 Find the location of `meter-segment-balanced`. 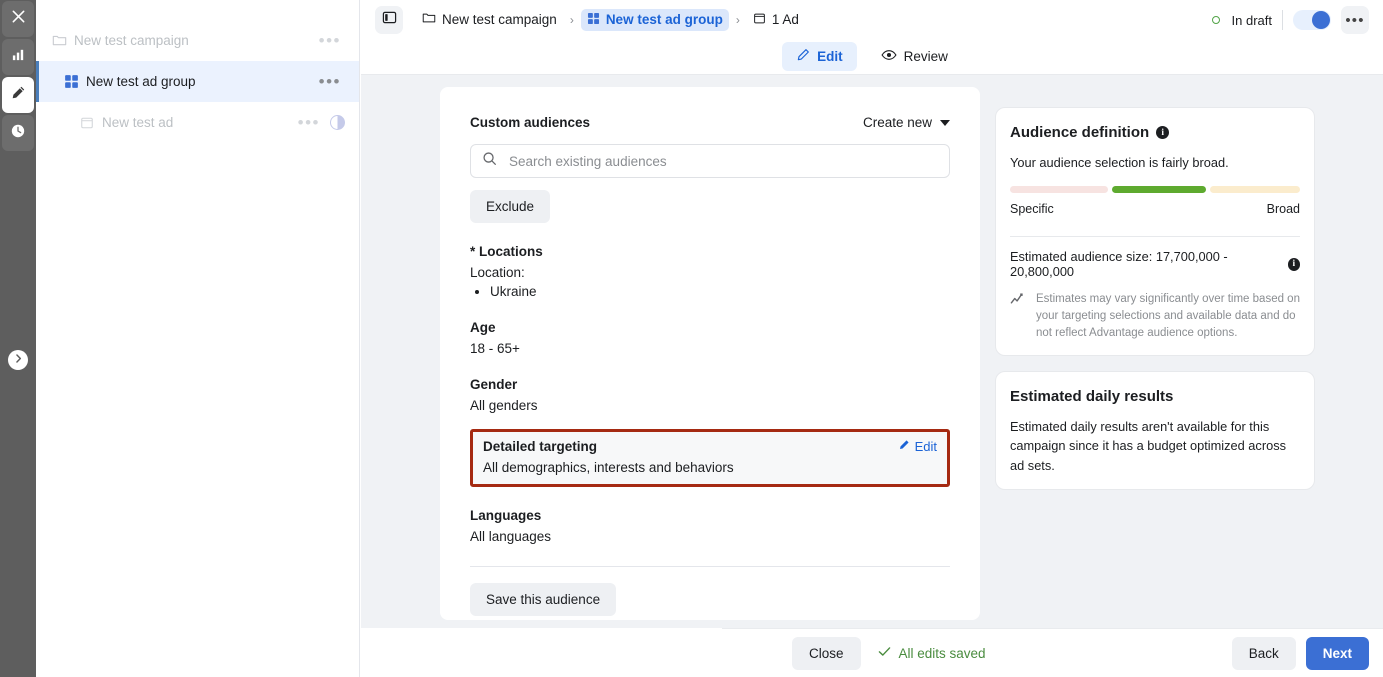

meter-segment-balanced is located at coordinates (1158, 190).